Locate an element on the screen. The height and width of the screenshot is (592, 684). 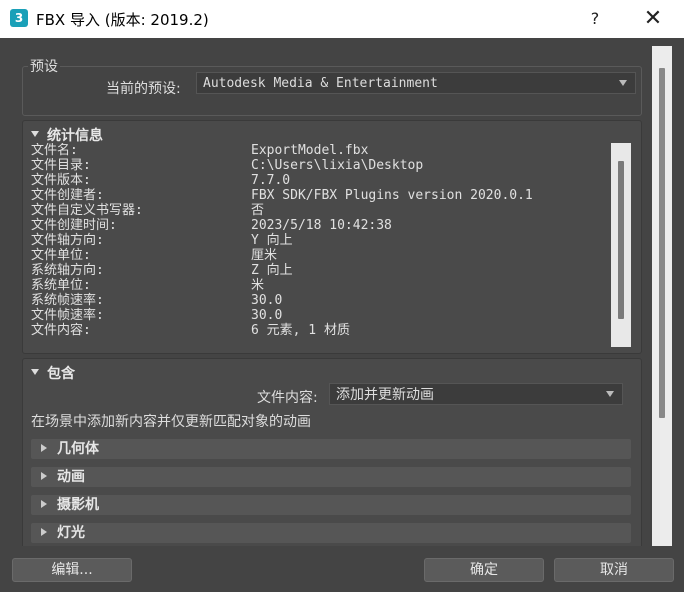
section-camera: 摄影机 is located at coordinates (331, 505).